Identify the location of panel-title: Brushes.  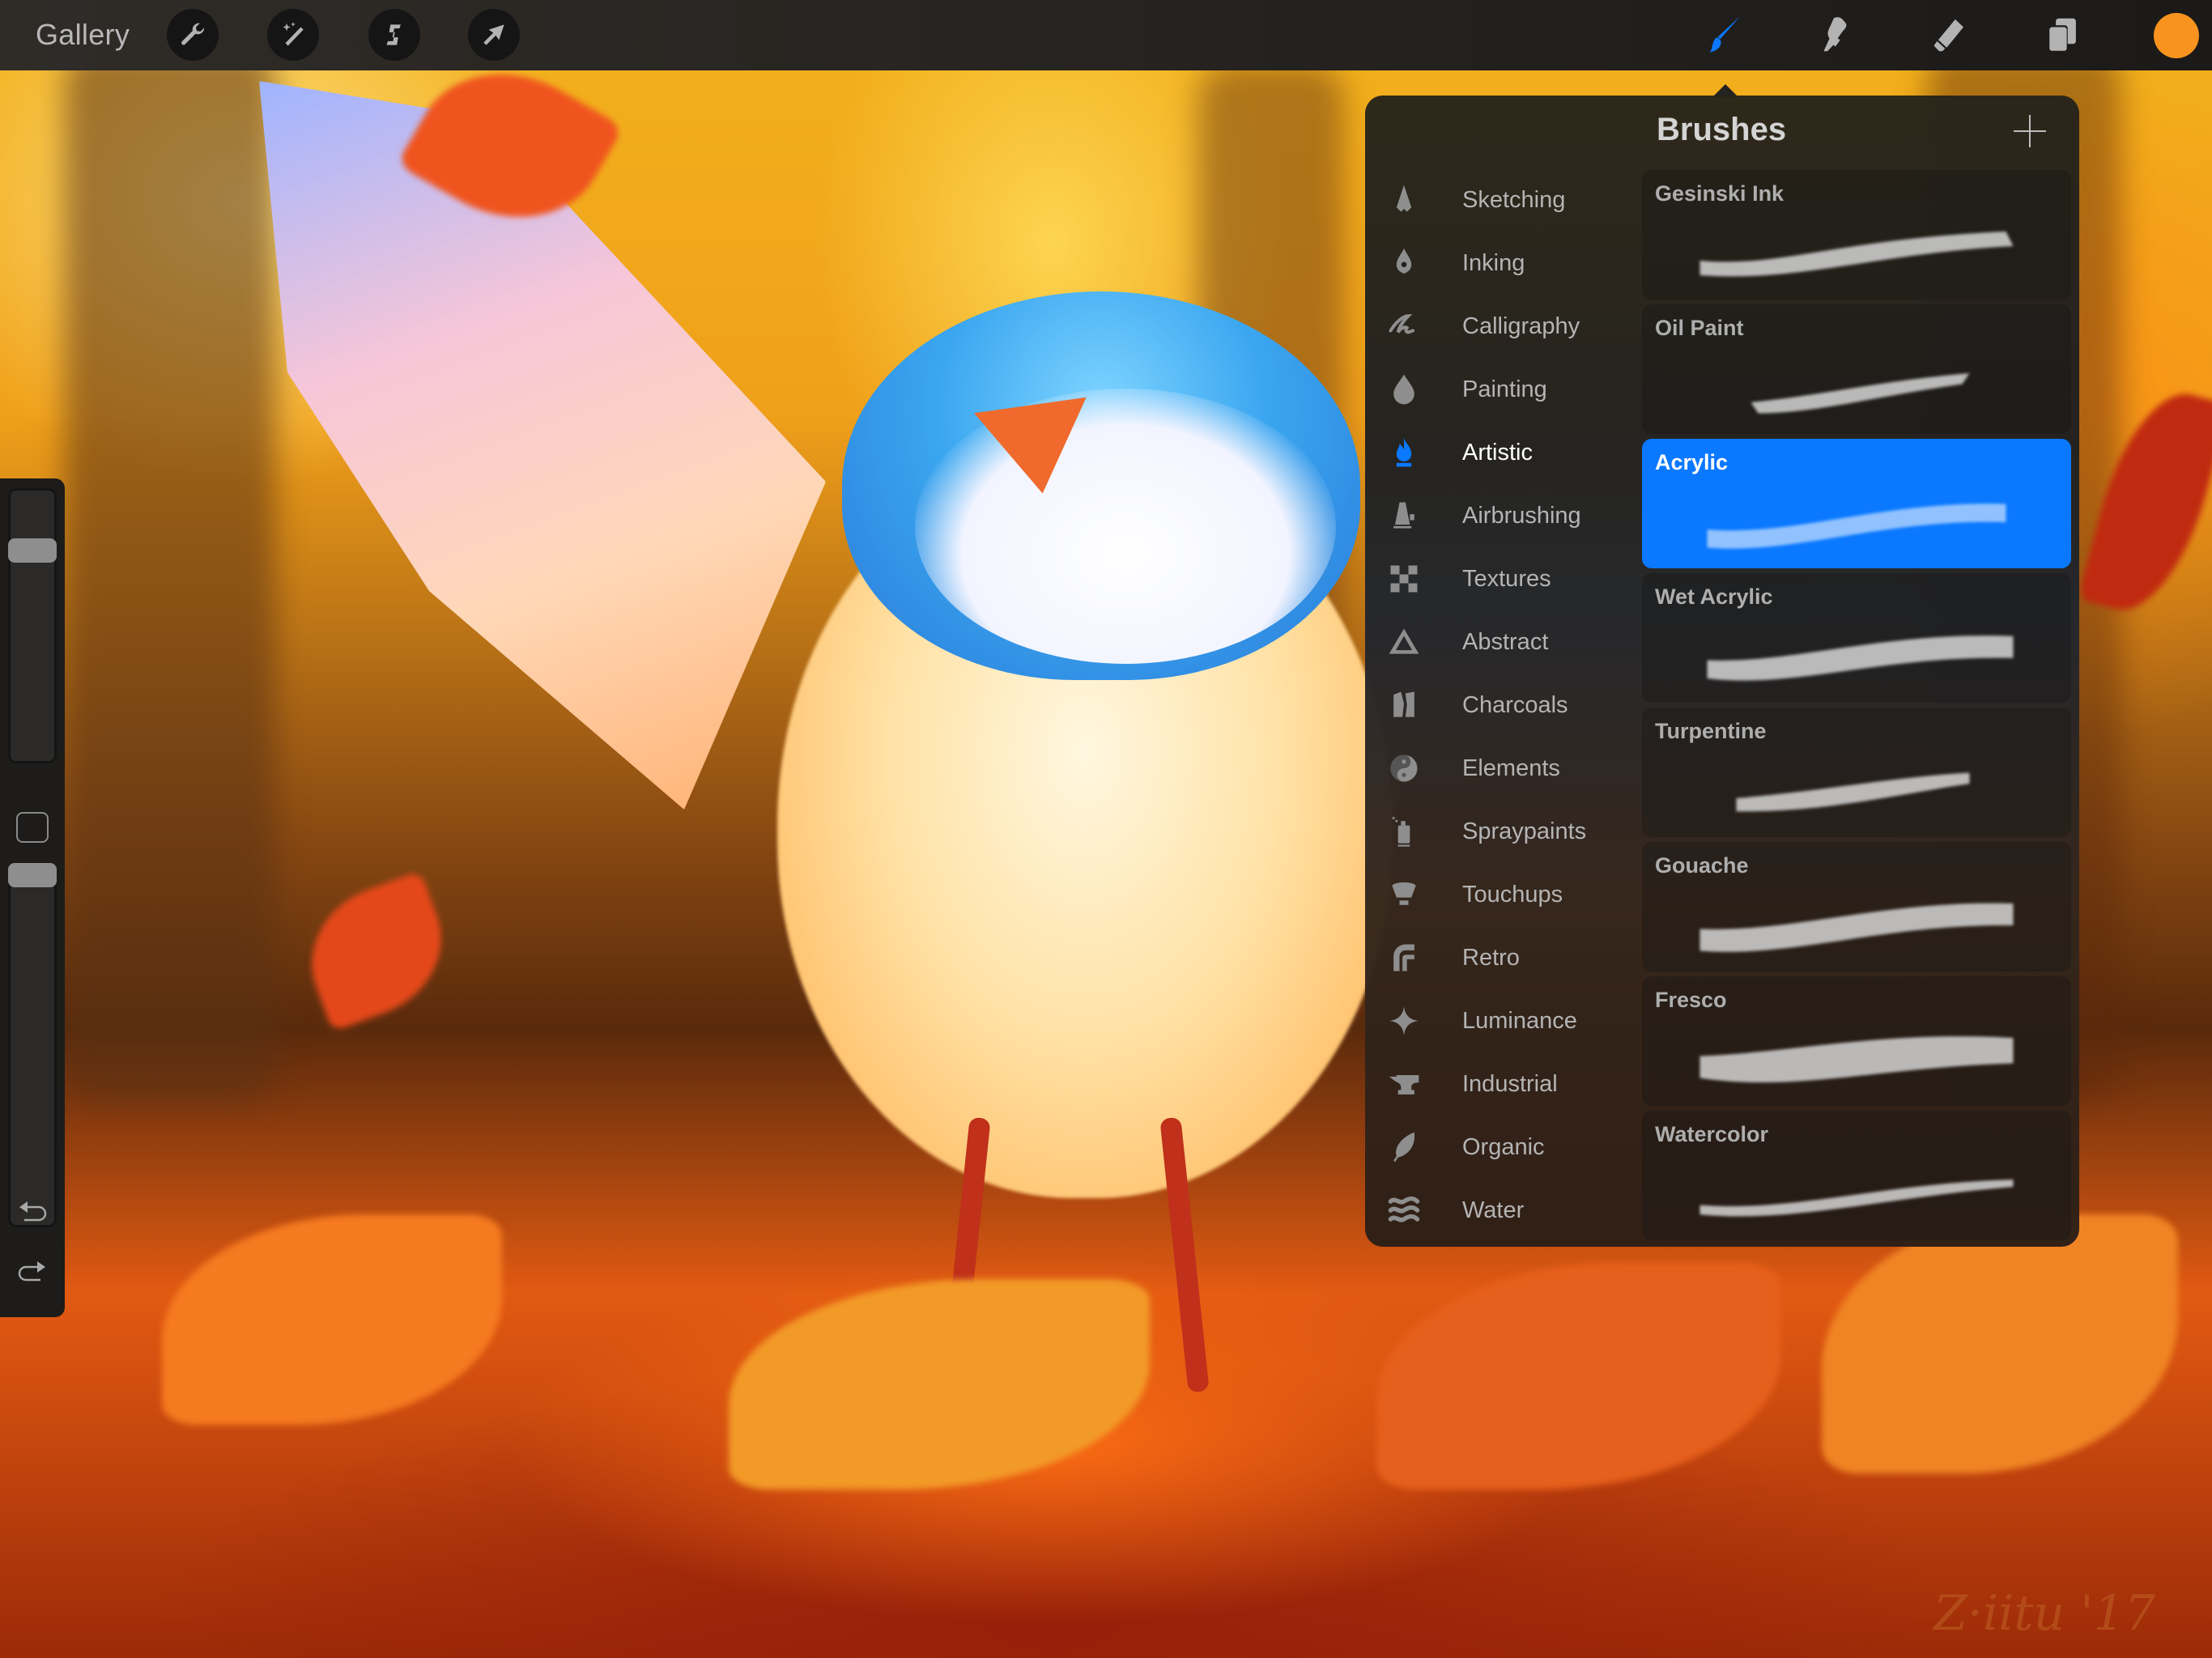
(1722, 129).